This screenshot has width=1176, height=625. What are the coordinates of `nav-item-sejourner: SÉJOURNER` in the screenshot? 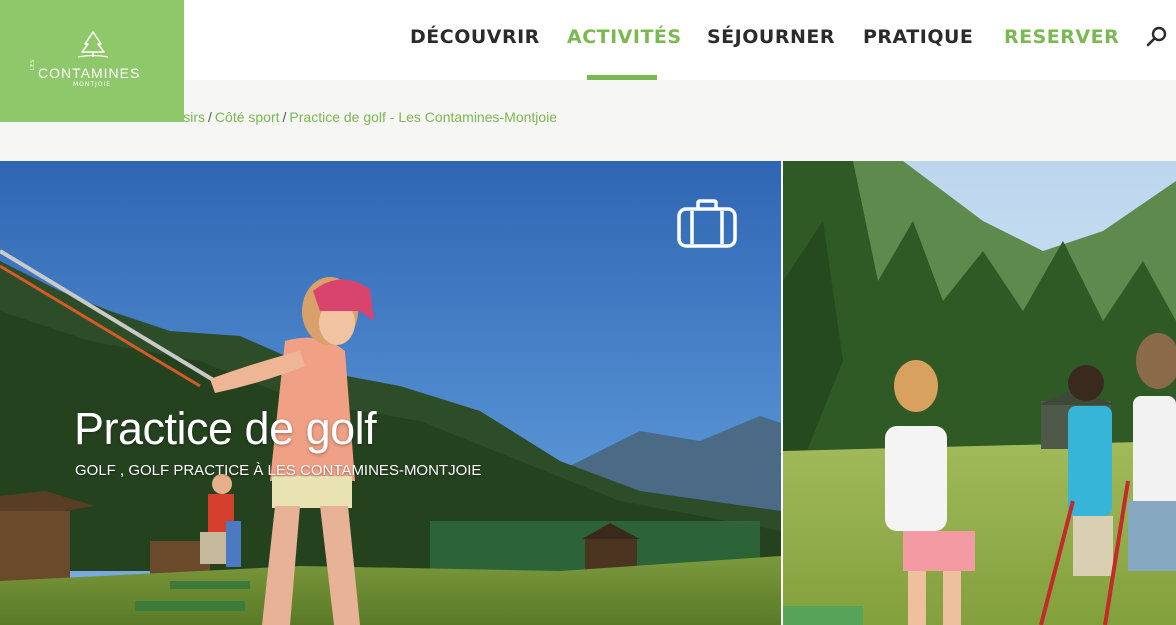 It's located at (771, 37).